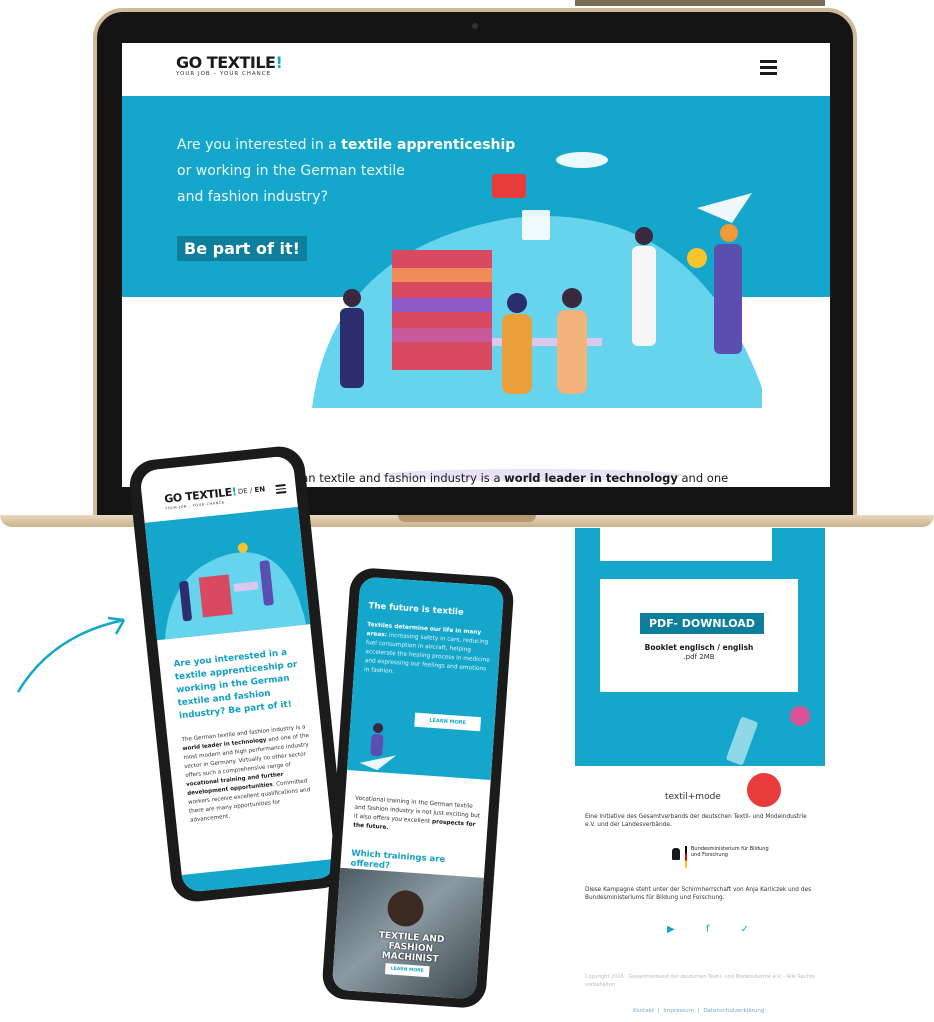  I want to click on strip-card, so click(686, 544).